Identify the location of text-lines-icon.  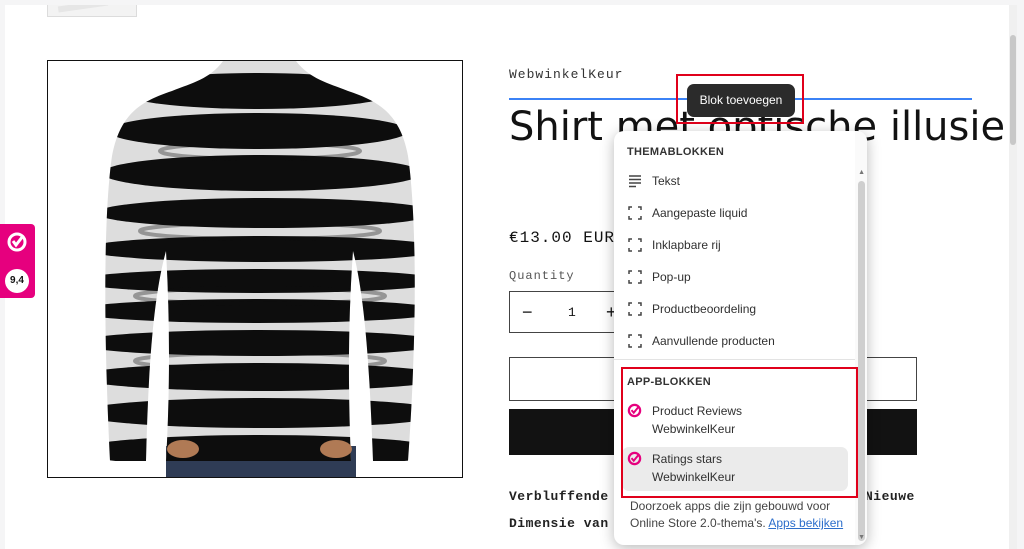
(635, 181).